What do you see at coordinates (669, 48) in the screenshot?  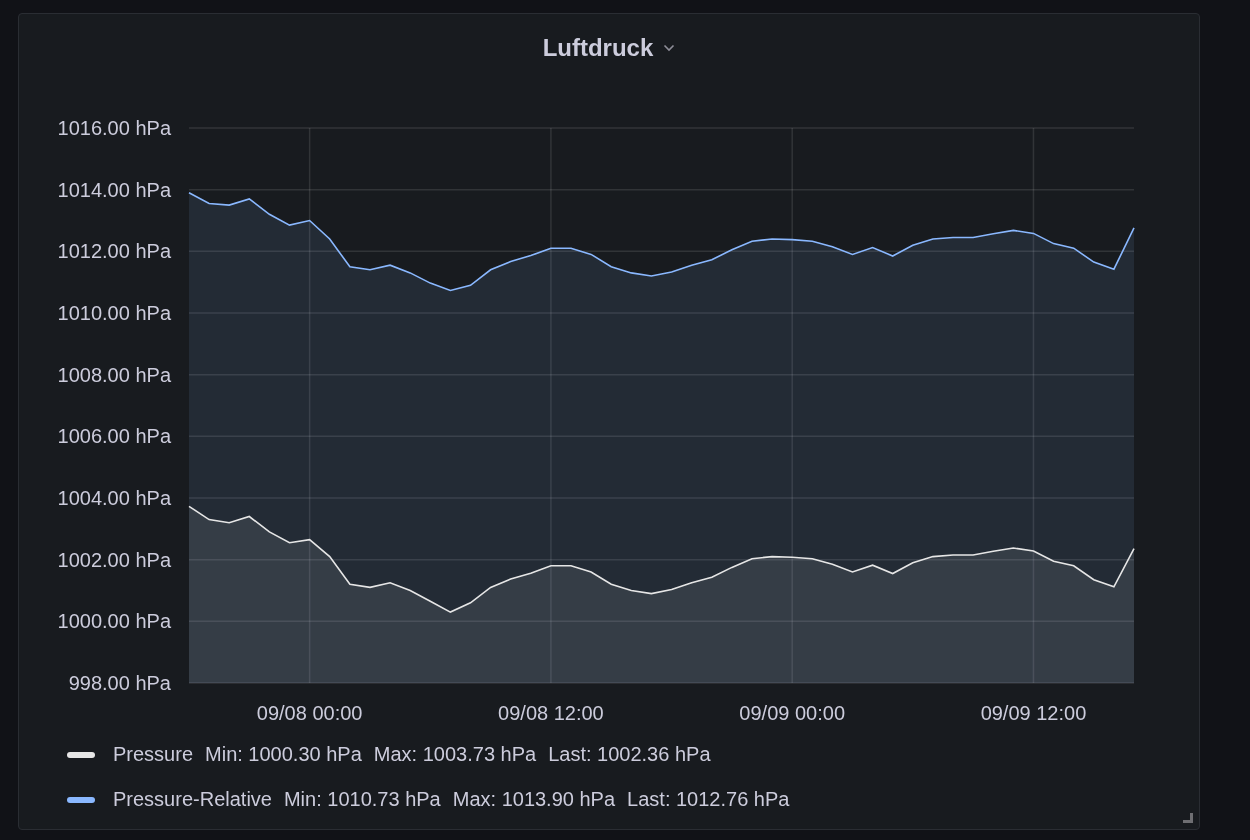 I see `chevron-down-icon` at bounding box center [669, 48].